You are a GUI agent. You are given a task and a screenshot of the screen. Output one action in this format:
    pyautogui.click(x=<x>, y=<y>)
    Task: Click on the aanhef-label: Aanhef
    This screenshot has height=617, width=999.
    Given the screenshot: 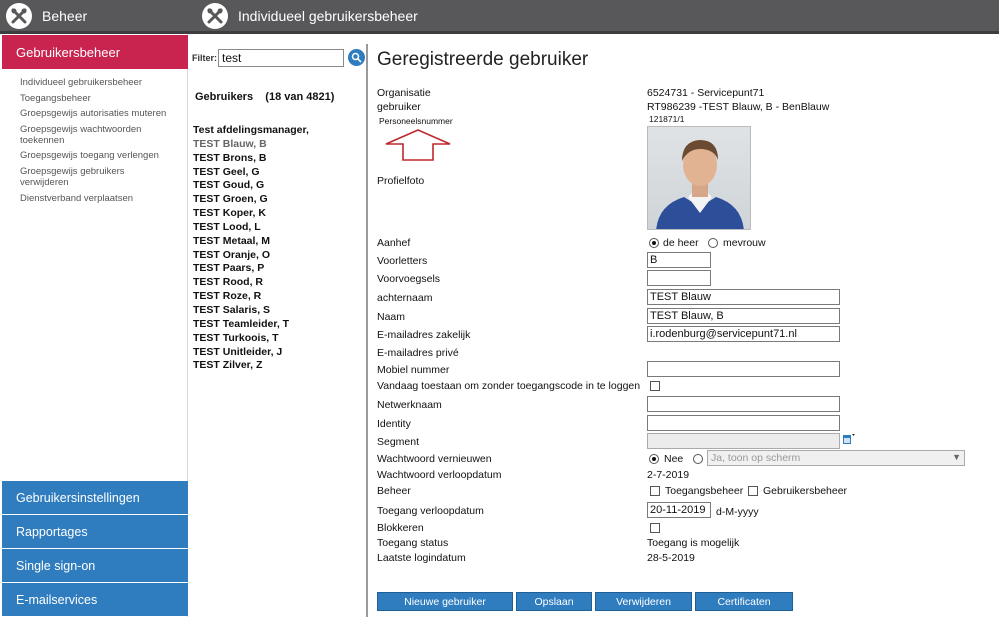 What is the action you would take?
    pyautogui.click(x=394, y=243)
    